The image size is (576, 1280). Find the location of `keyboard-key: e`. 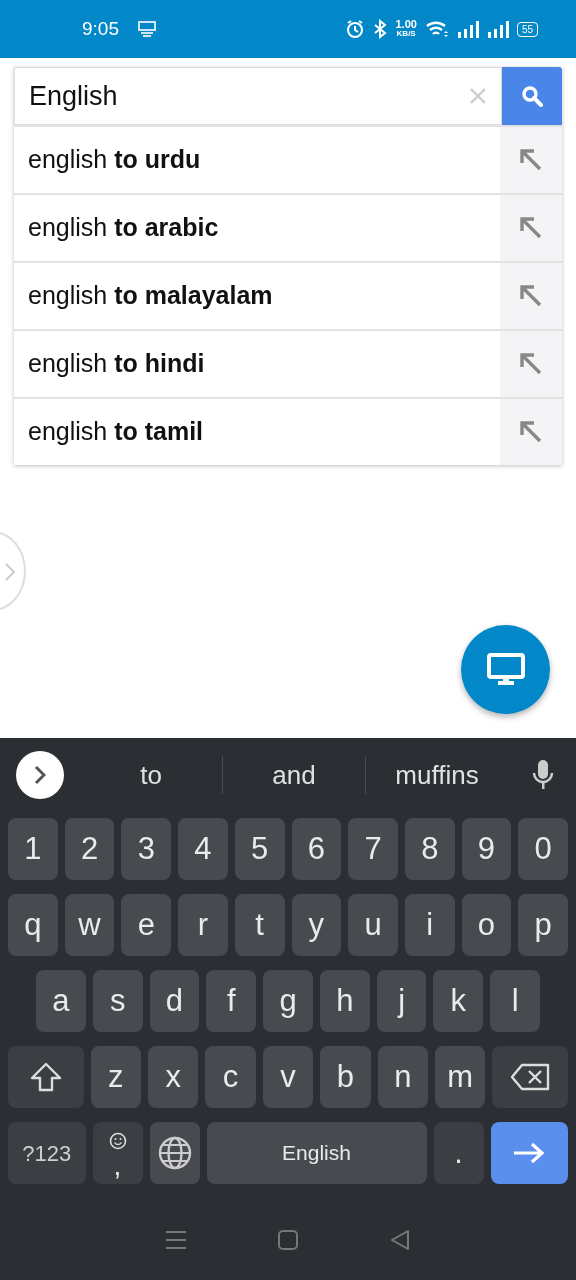

keyboard-key: e is located at coordinates (146, 925).